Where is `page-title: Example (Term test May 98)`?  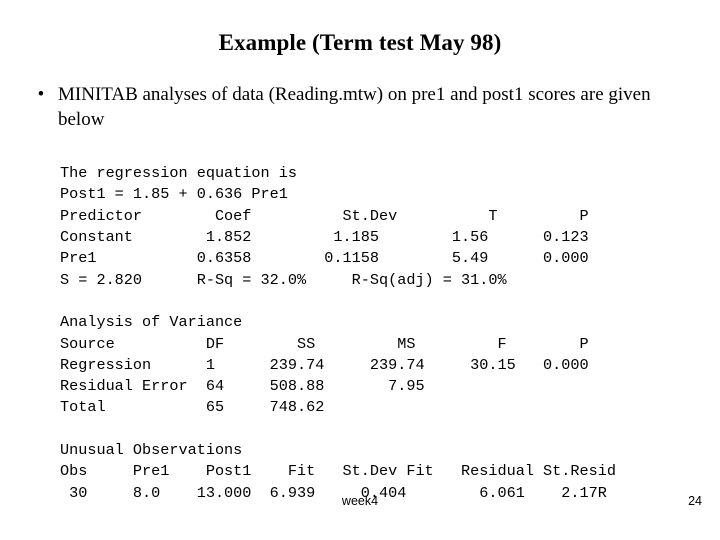 page-title: Example (Term test May 98) is located at coordinates (360, 42).